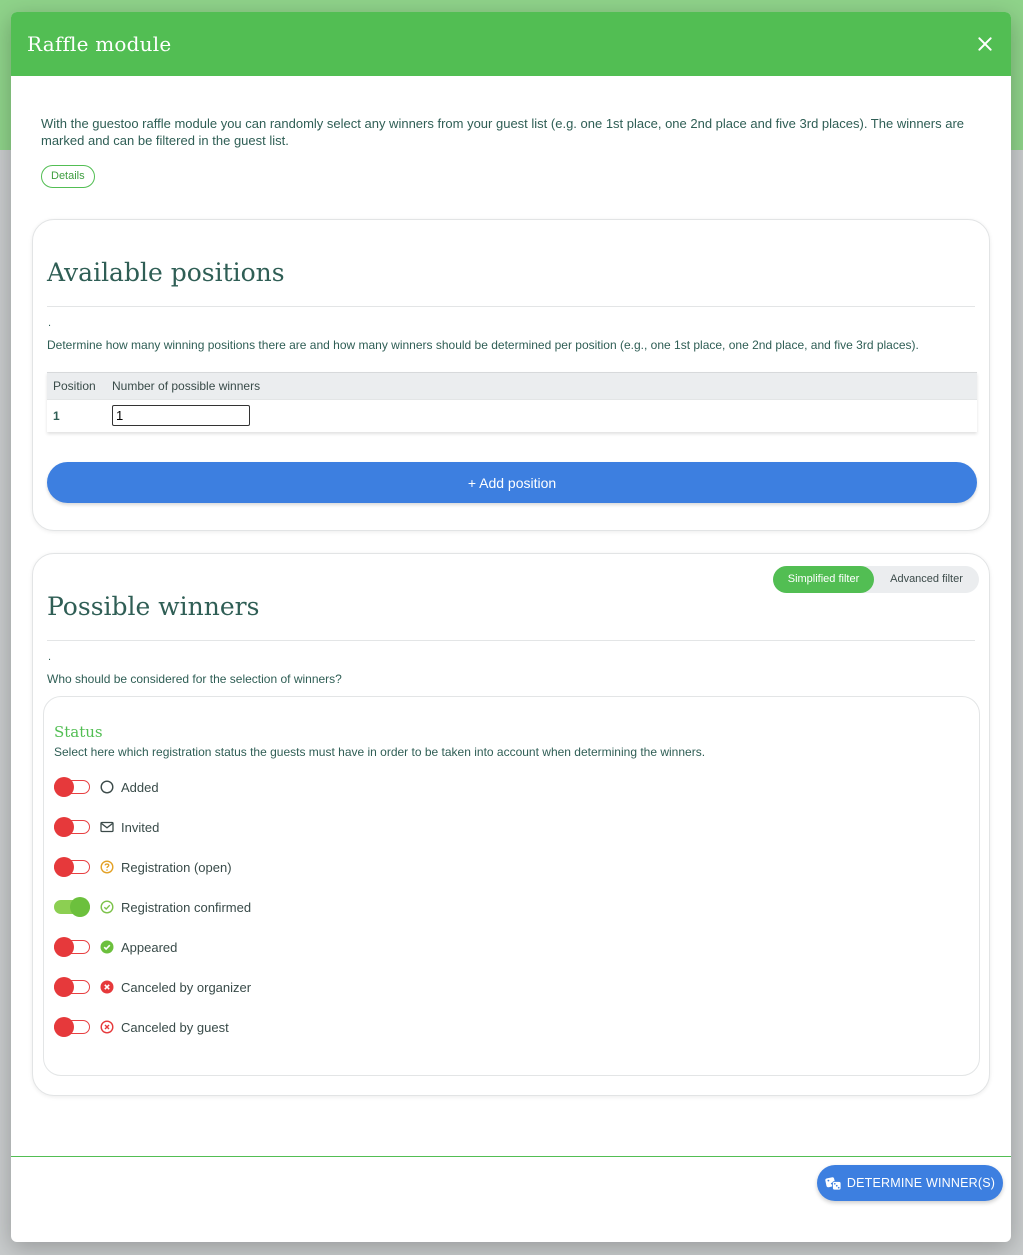 The width and height of the screenshot is (1023, 1255). Describe the element at coordinates (72, 987) in the screenshot. I see `toggle-canceled-organizer` at that location.